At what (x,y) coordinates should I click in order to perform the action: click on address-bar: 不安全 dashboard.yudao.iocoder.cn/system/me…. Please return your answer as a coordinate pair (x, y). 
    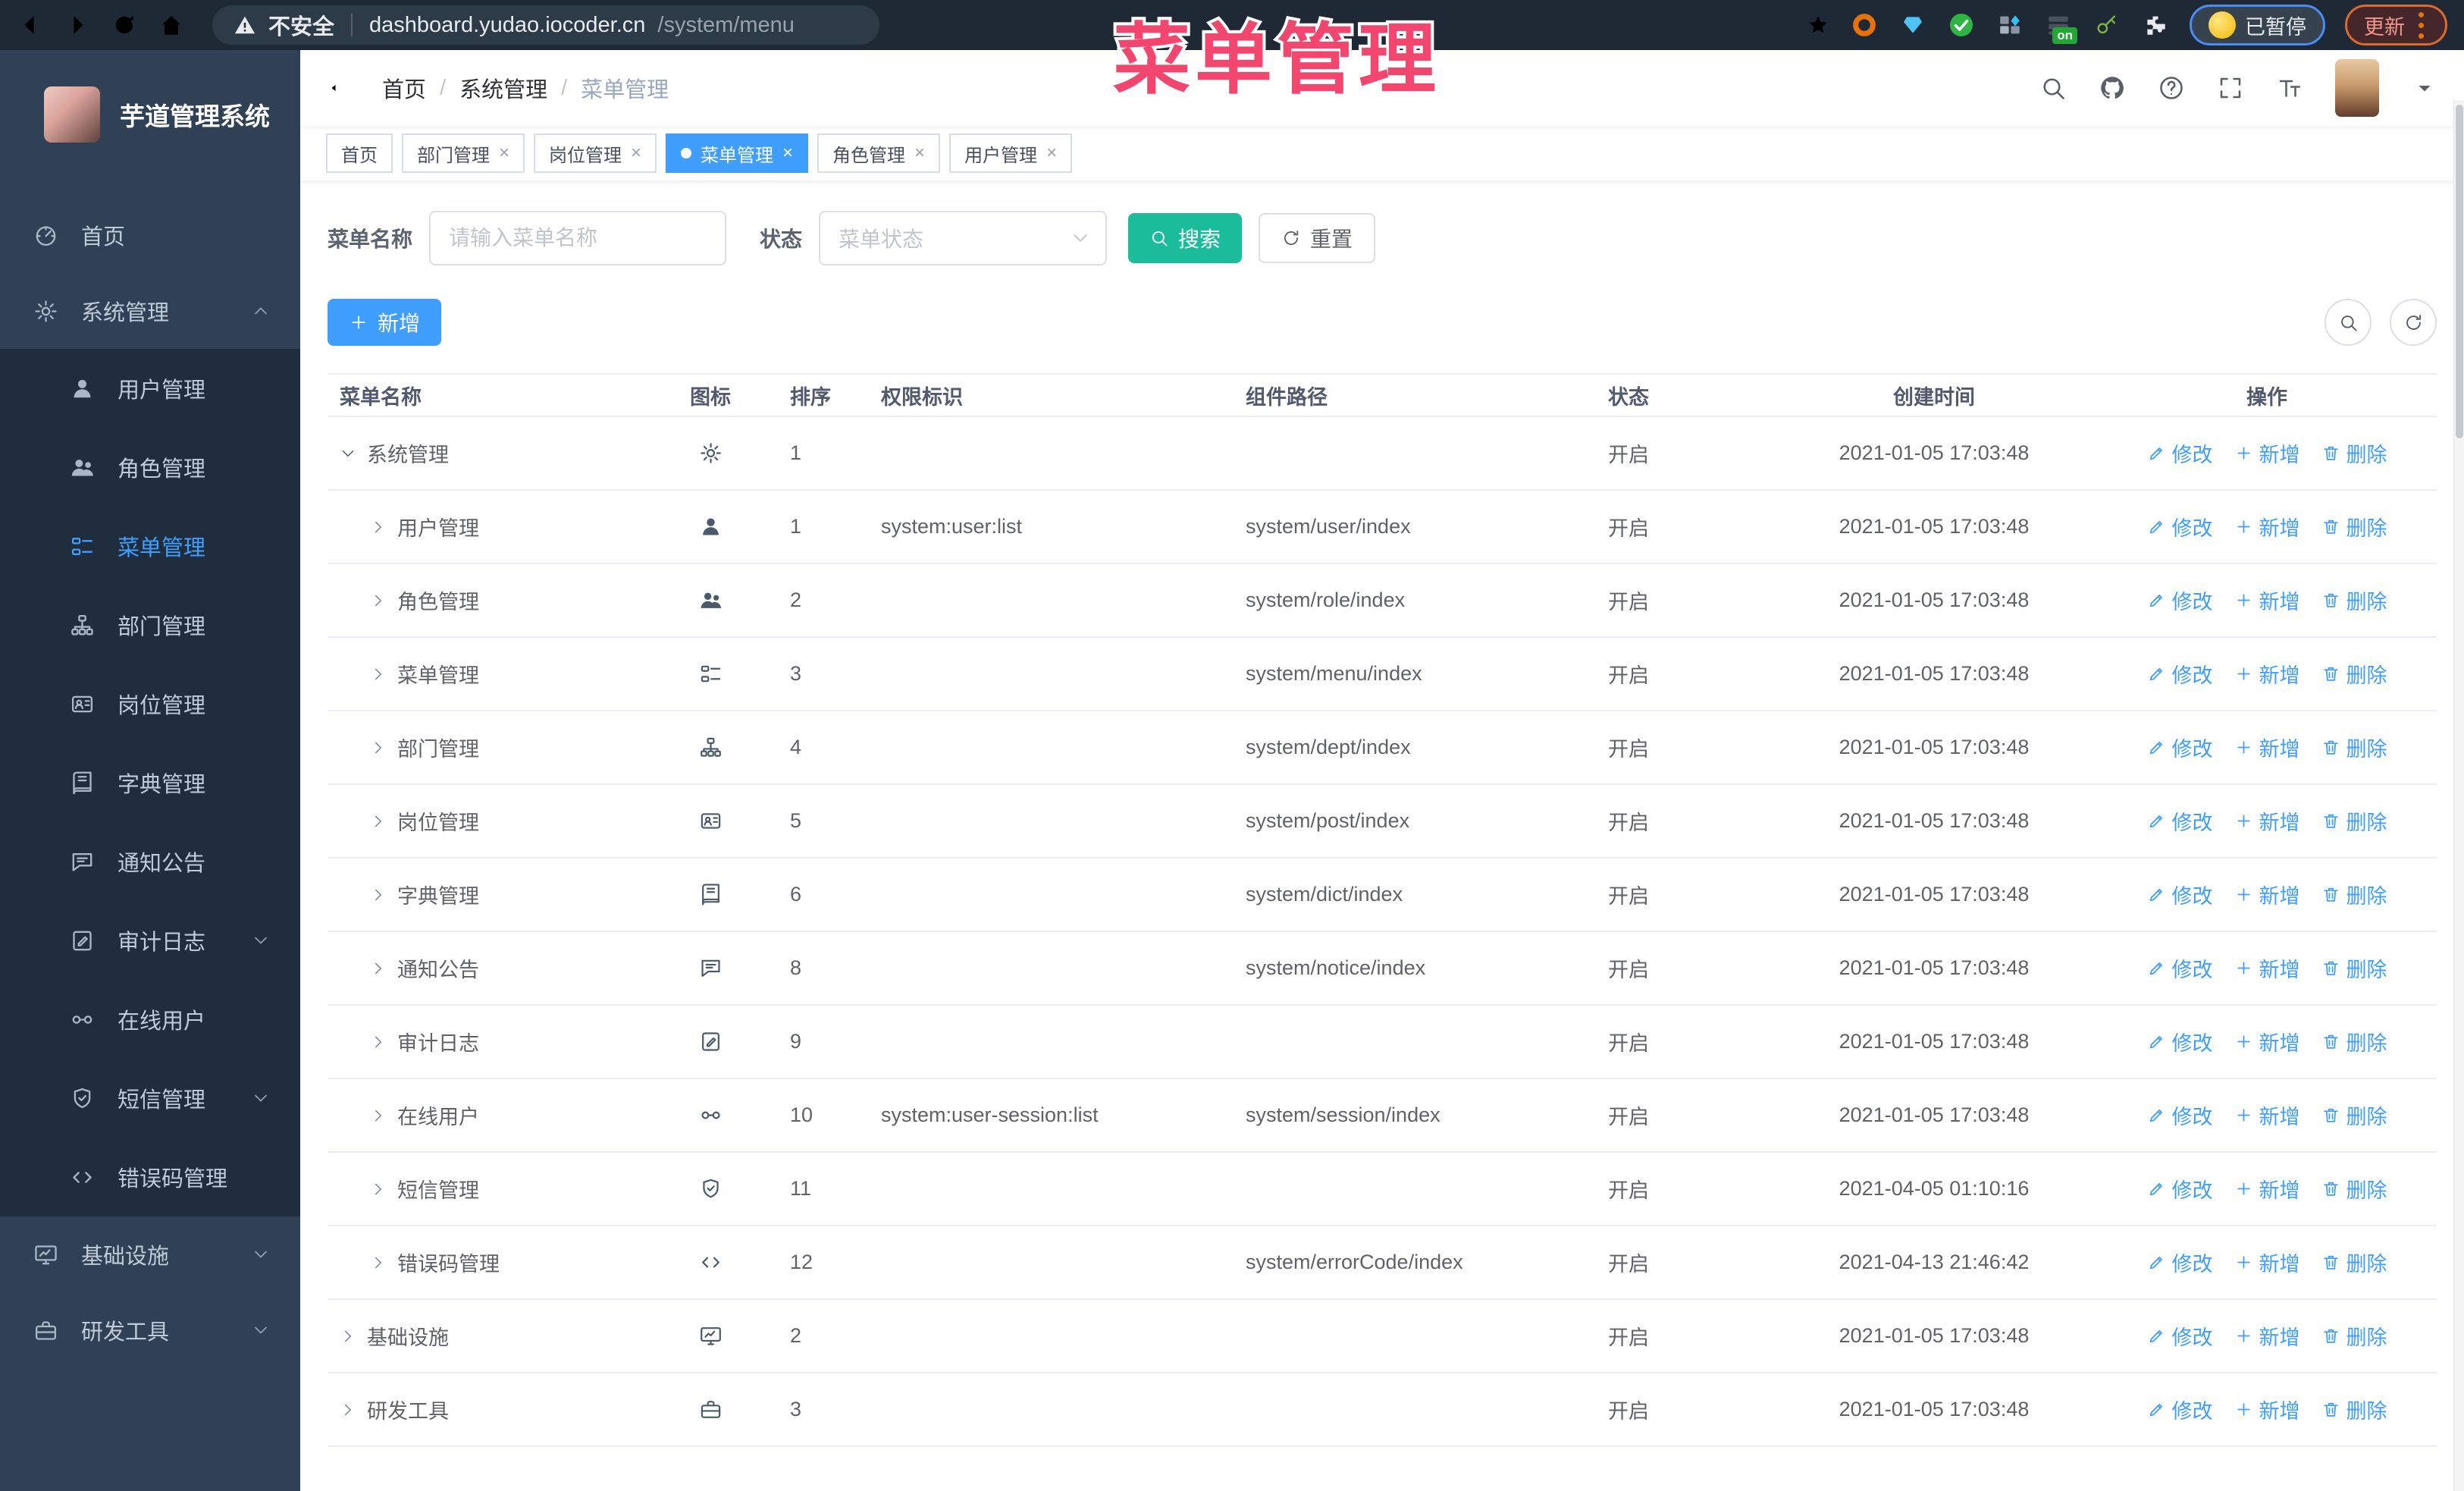
    Looking at the image, I should click on (545, 25).